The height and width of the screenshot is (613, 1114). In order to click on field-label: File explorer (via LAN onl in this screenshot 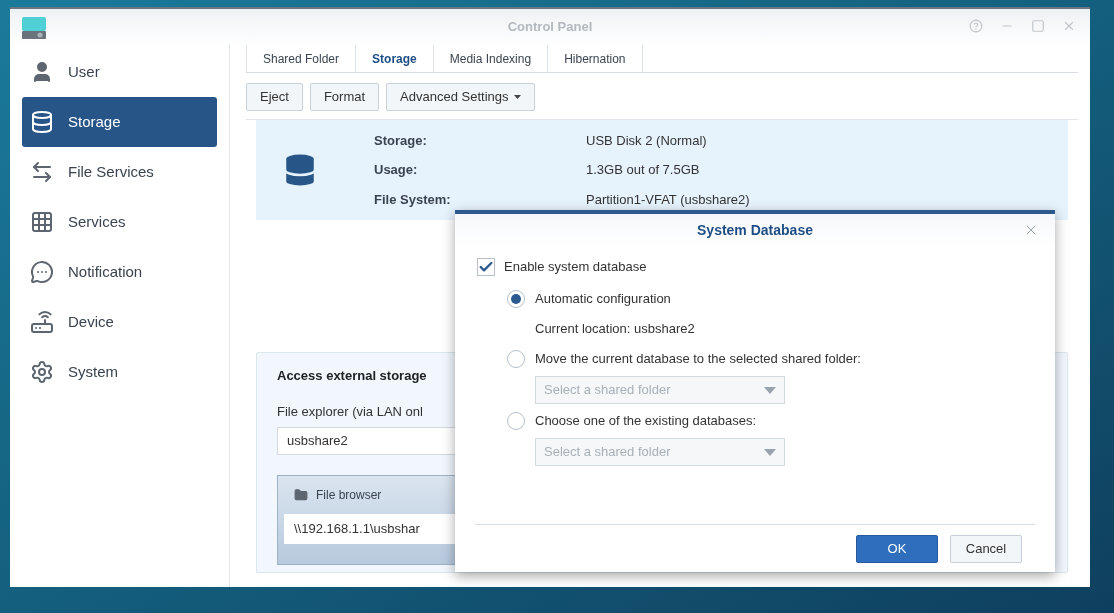, I will do `click(350, 411)`.